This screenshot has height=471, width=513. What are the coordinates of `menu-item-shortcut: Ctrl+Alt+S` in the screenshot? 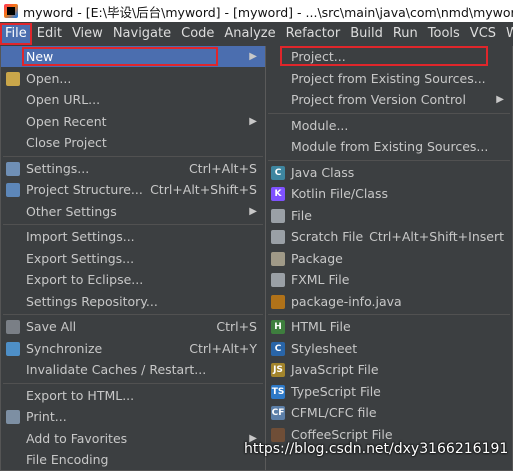 It's located at (222, 168).